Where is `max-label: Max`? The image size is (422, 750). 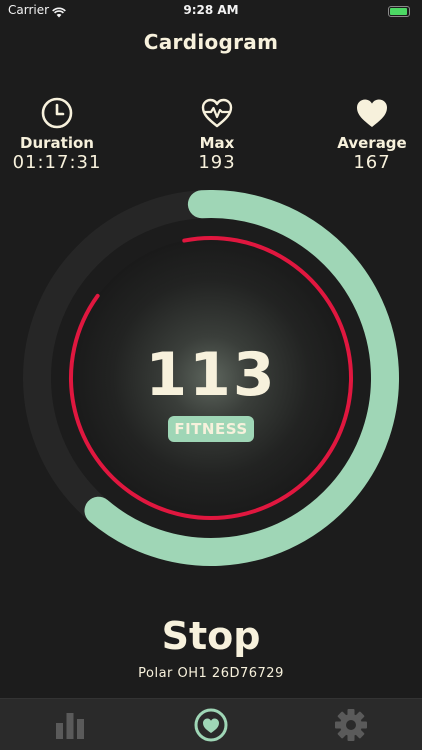
max-label: Max is located at coordinates (217, 143).